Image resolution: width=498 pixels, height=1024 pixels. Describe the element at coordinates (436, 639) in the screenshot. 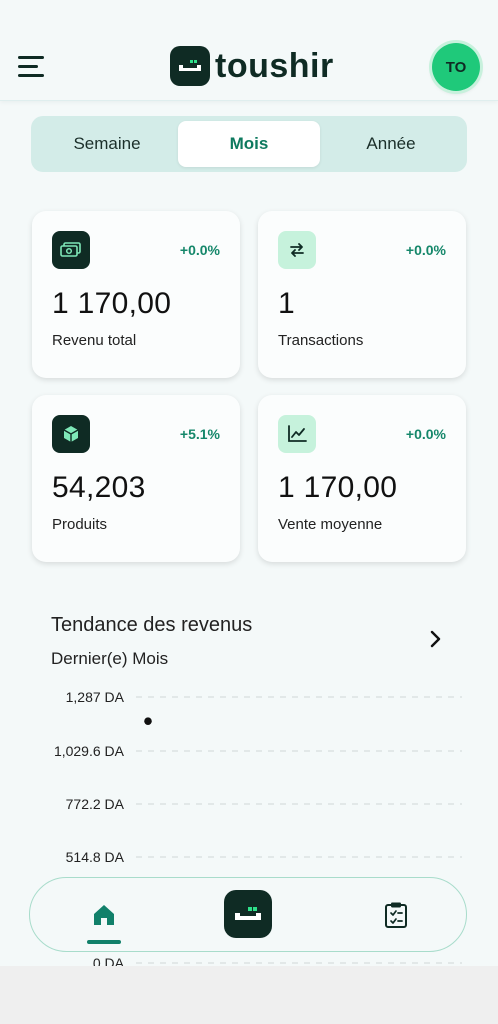

I see `chevron-right-icon` at that location.